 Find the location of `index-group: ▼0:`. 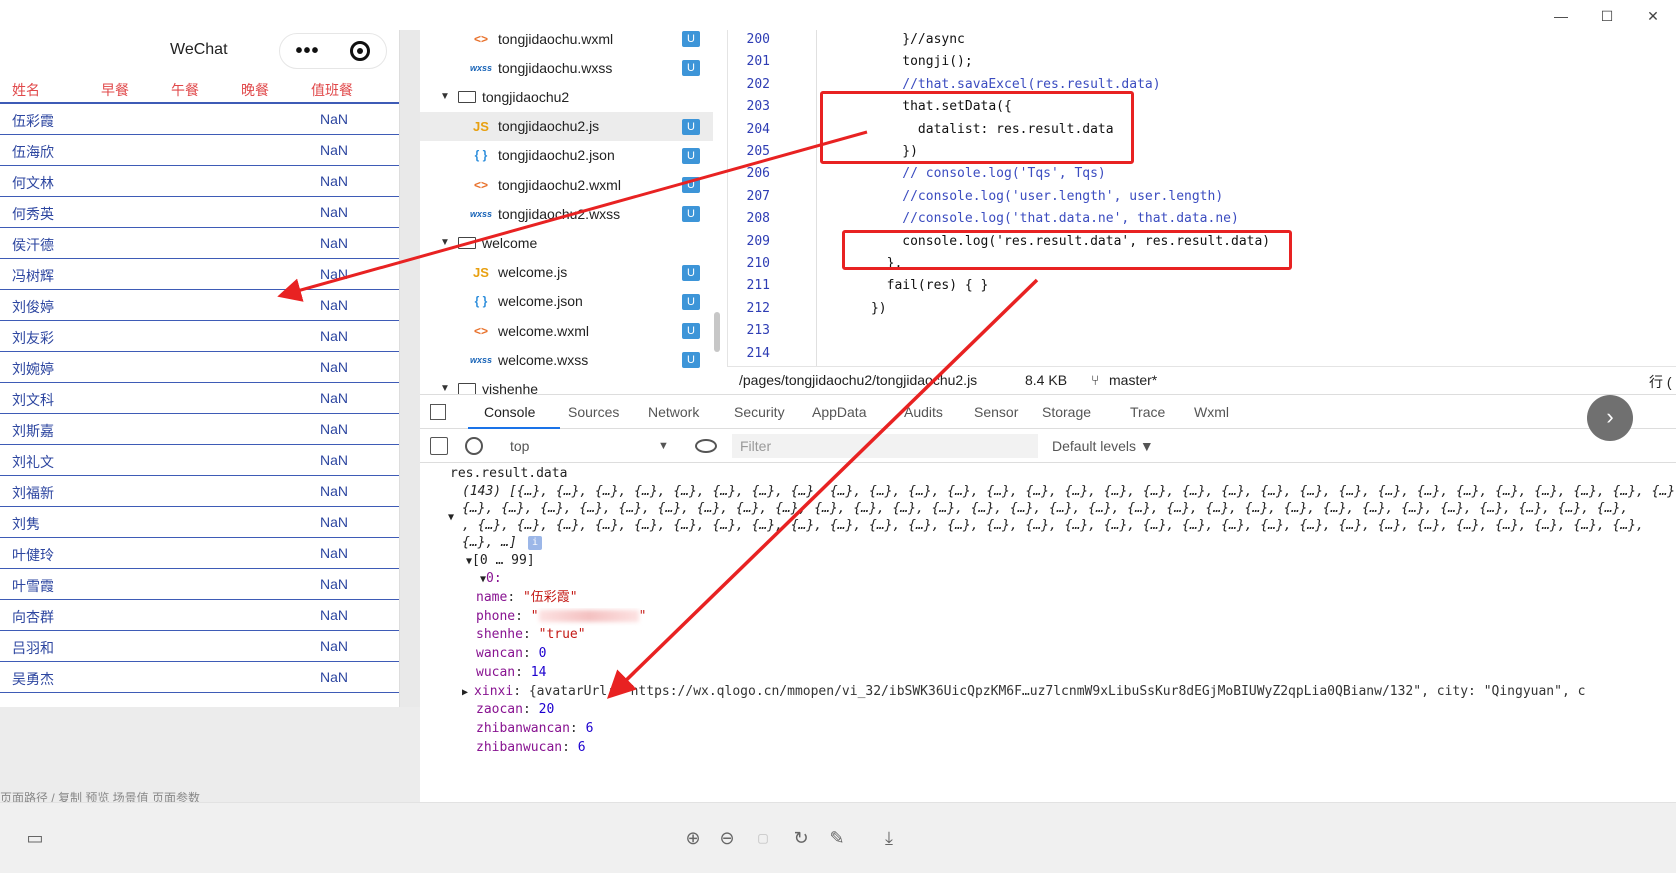

index-group: ▼0: is located at coordinates (491, 579).